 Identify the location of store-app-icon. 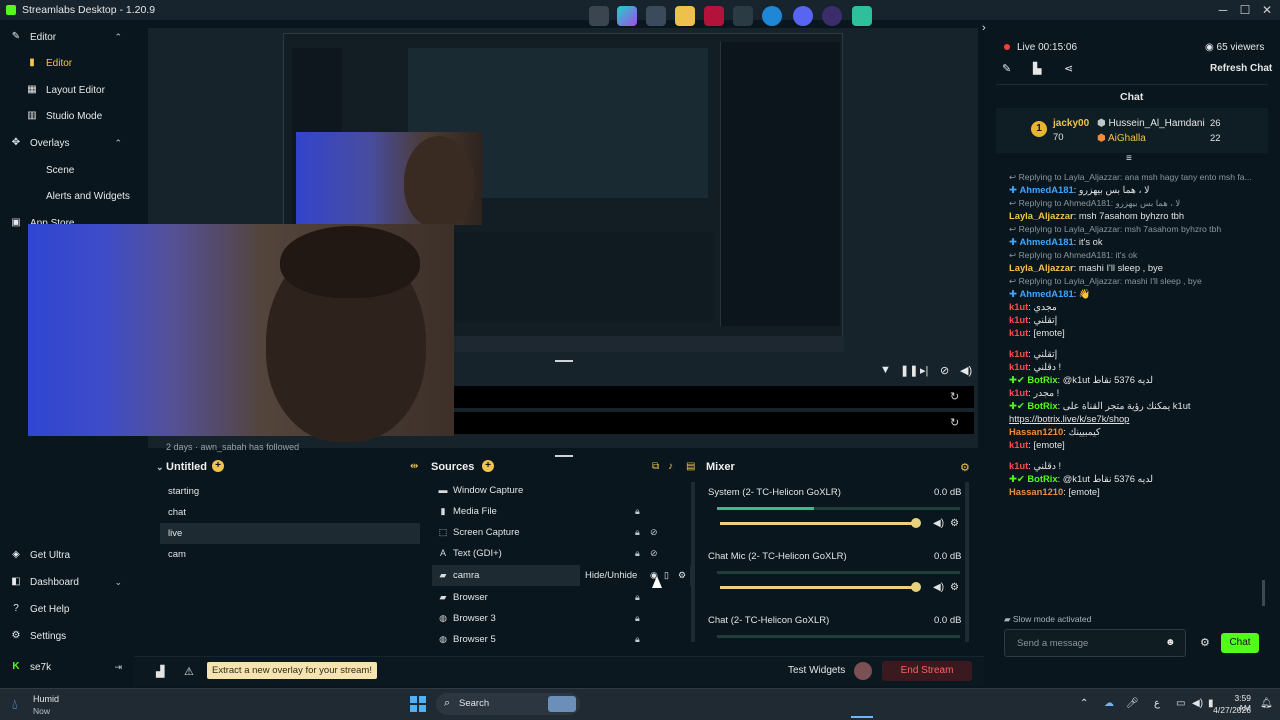
(656, 16).